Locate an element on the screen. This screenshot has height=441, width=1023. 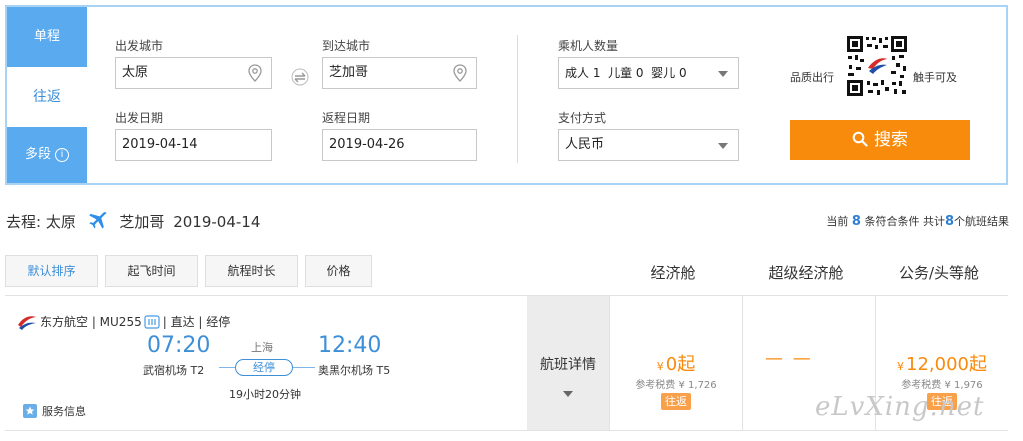
tab-multi-segment: 多段 i is located at coordinates (47, 155).